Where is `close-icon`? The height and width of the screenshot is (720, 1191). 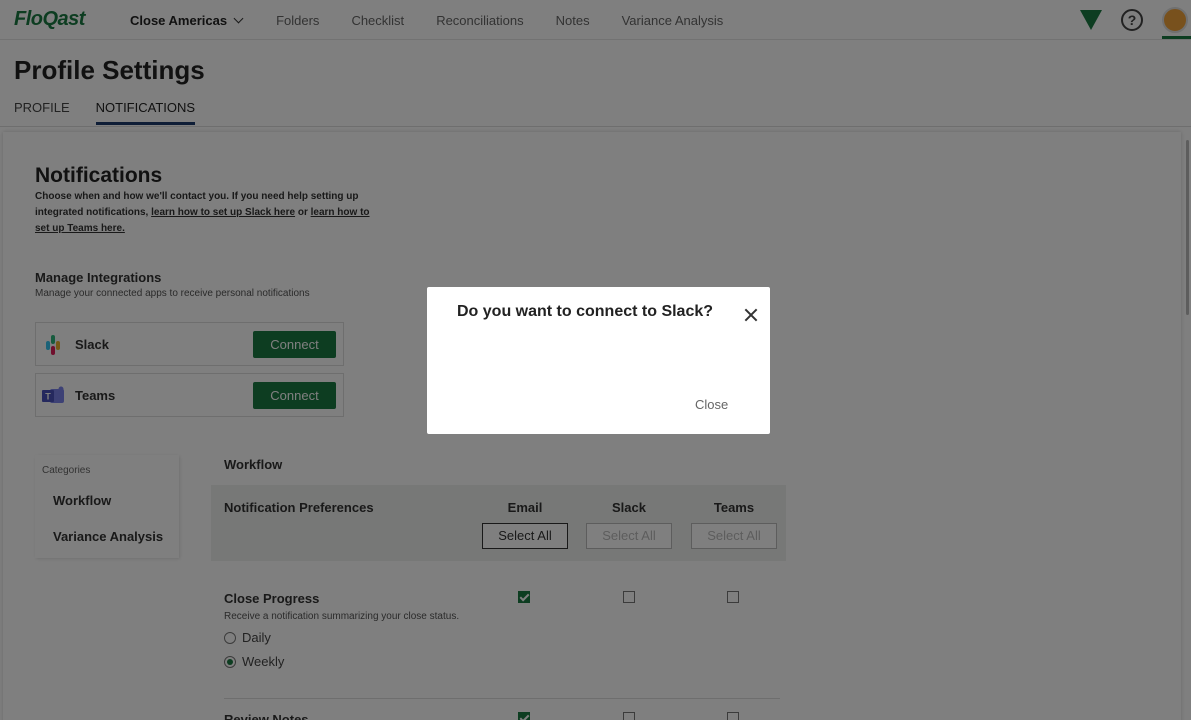 close-icon is located at coordinates (751, 315).